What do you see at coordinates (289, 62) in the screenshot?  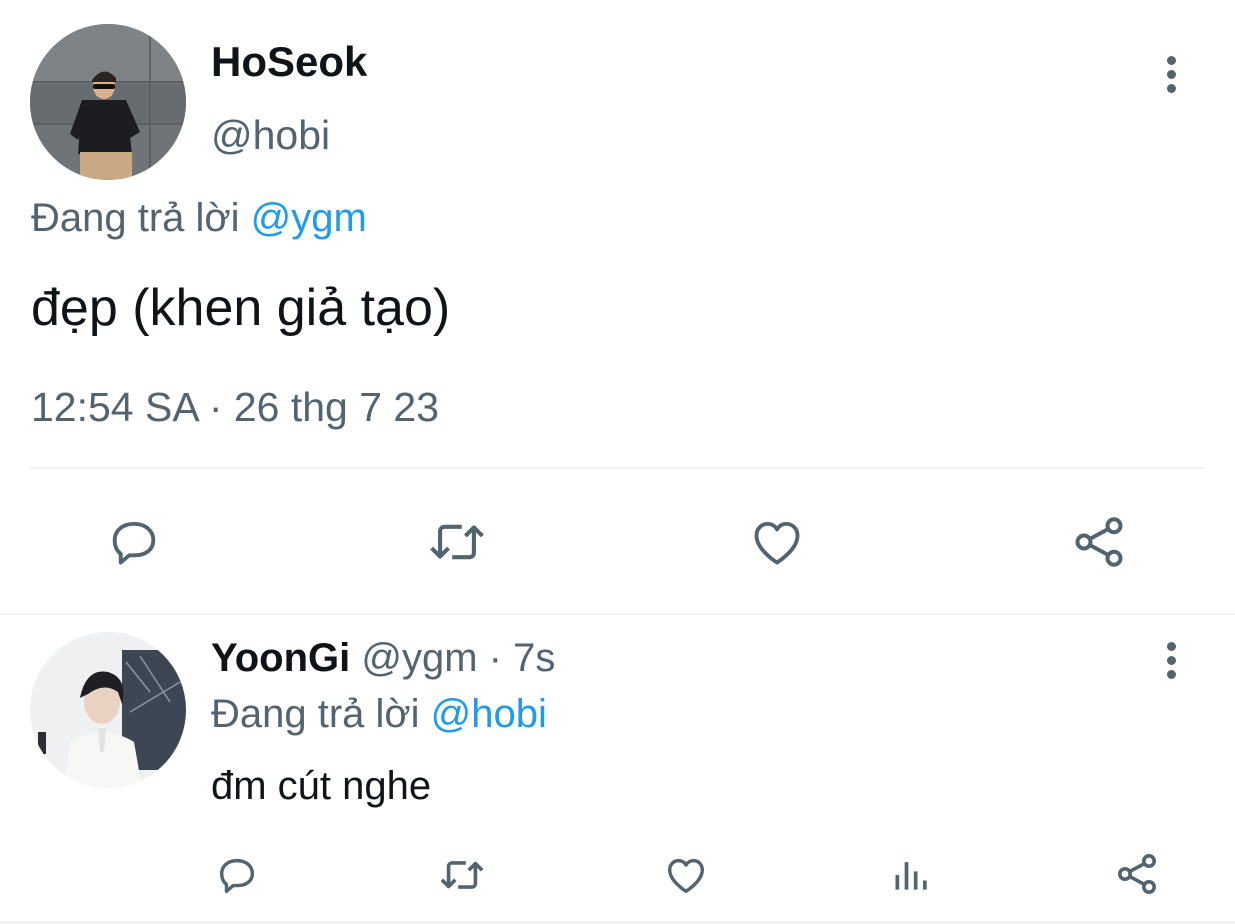 I see `display-name: HoSeok` at bounding box center [289, 62].